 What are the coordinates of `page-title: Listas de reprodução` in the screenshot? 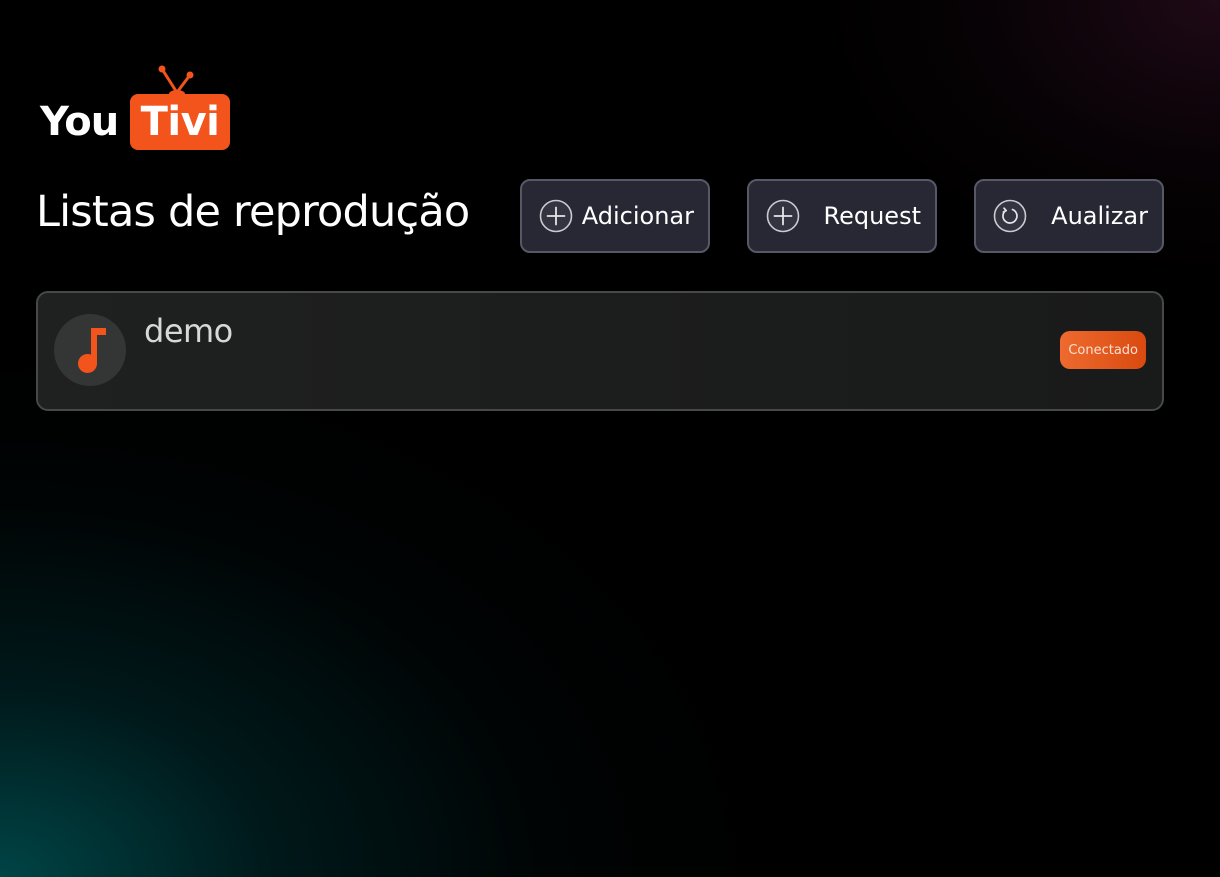 It's located at (253, 212).